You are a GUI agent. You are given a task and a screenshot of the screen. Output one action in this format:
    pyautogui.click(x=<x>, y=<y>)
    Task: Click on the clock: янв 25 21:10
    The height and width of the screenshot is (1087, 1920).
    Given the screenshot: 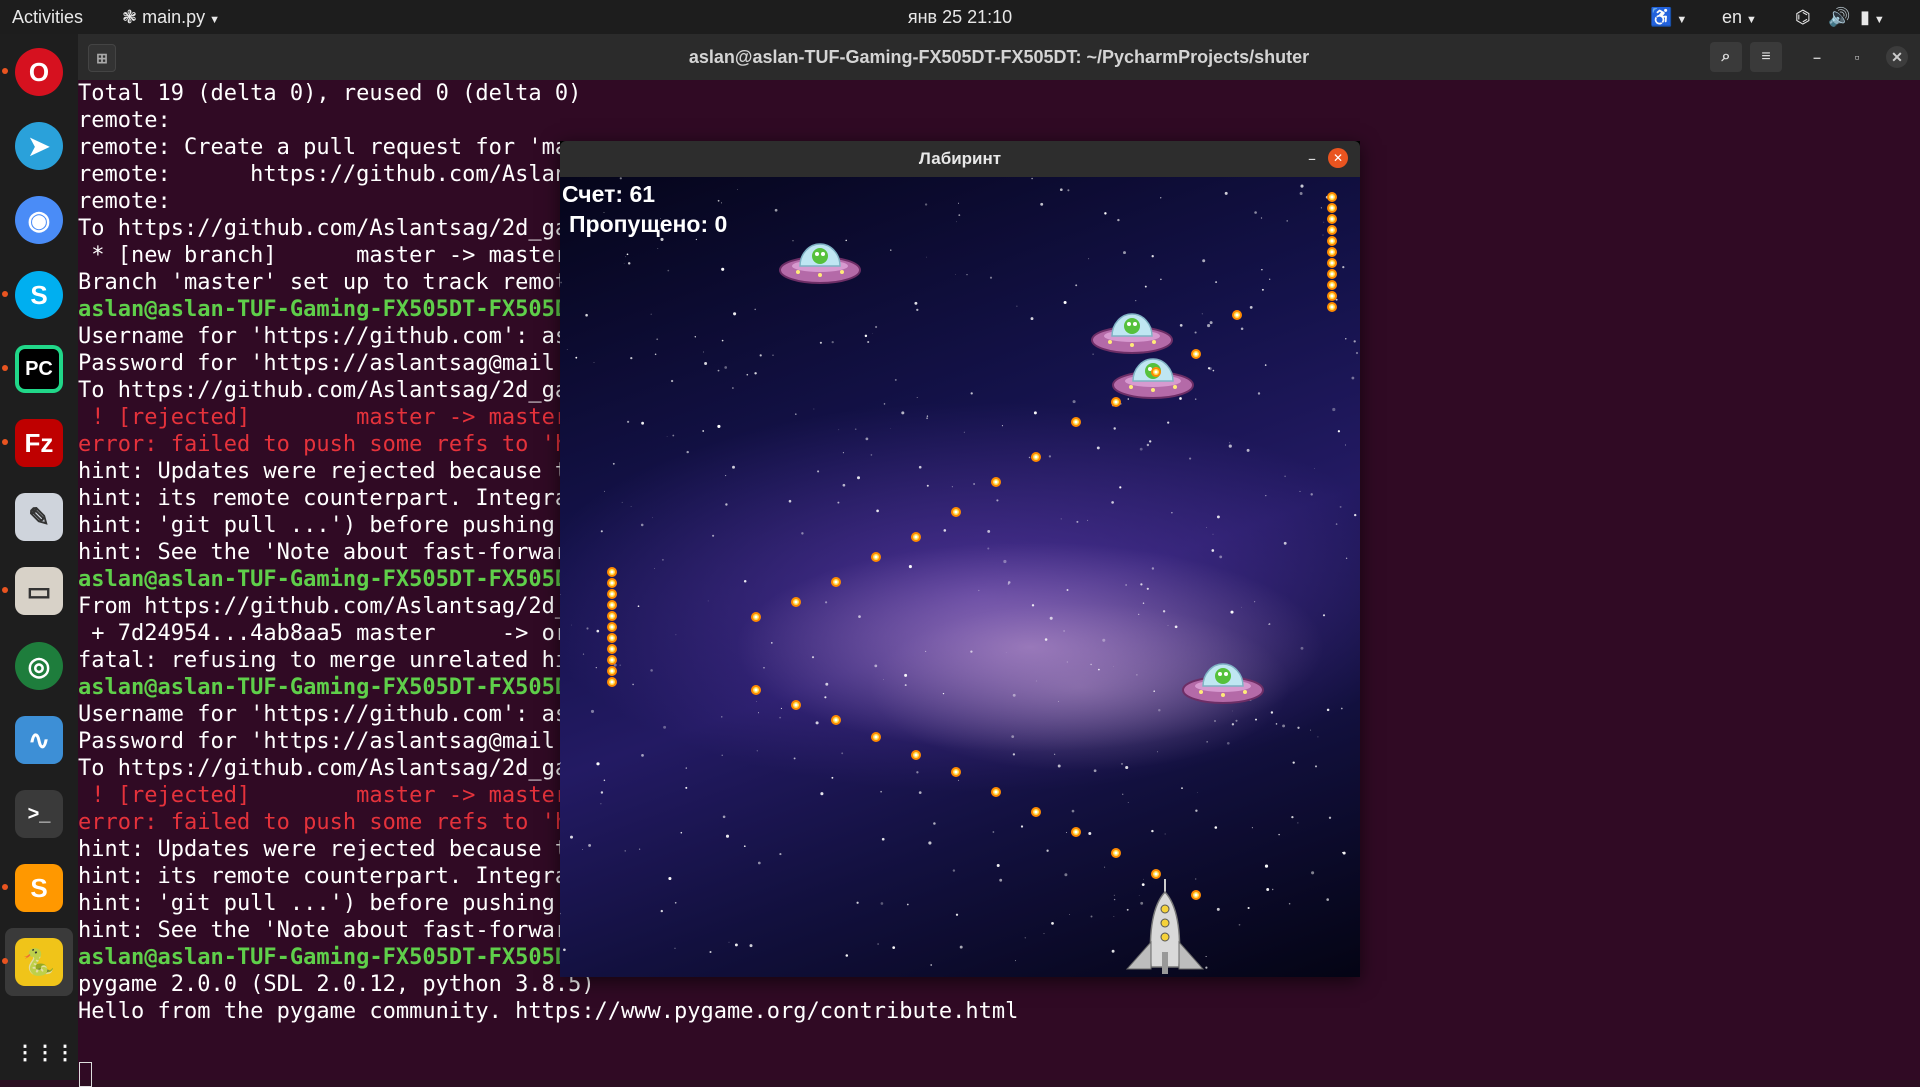 What is the action you would take?
    pyautogui.click(x=960, y=17)
    